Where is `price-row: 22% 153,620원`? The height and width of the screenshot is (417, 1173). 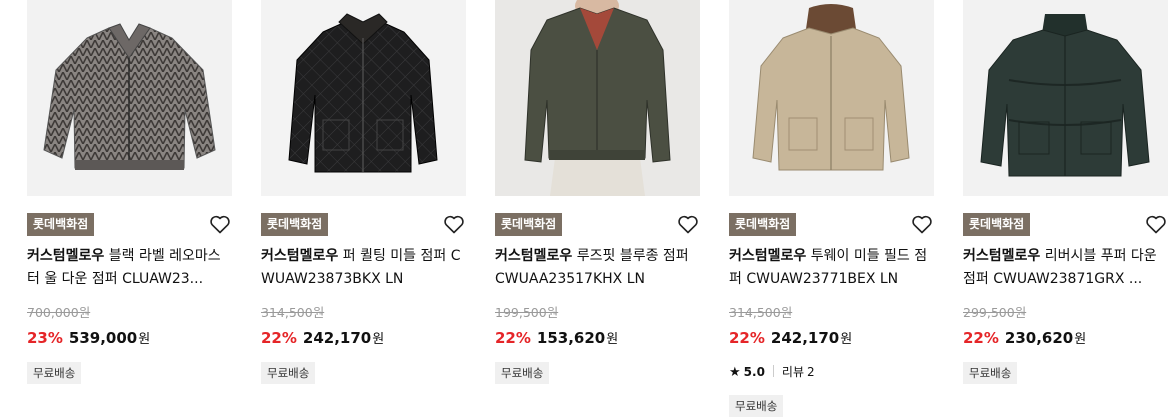
price-row: 22% 153,620원 is located at coordinates (556, 339).